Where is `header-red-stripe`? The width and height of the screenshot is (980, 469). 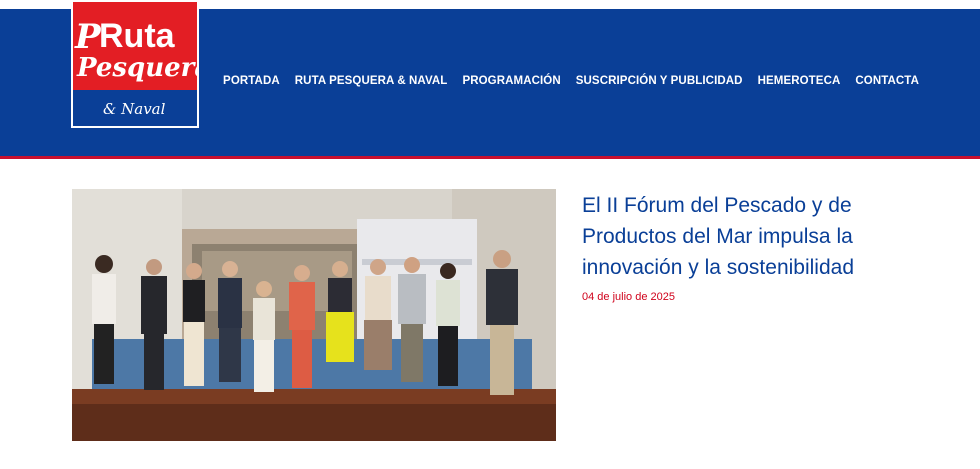
header-red-stripe is located at coordinates (490, 157).